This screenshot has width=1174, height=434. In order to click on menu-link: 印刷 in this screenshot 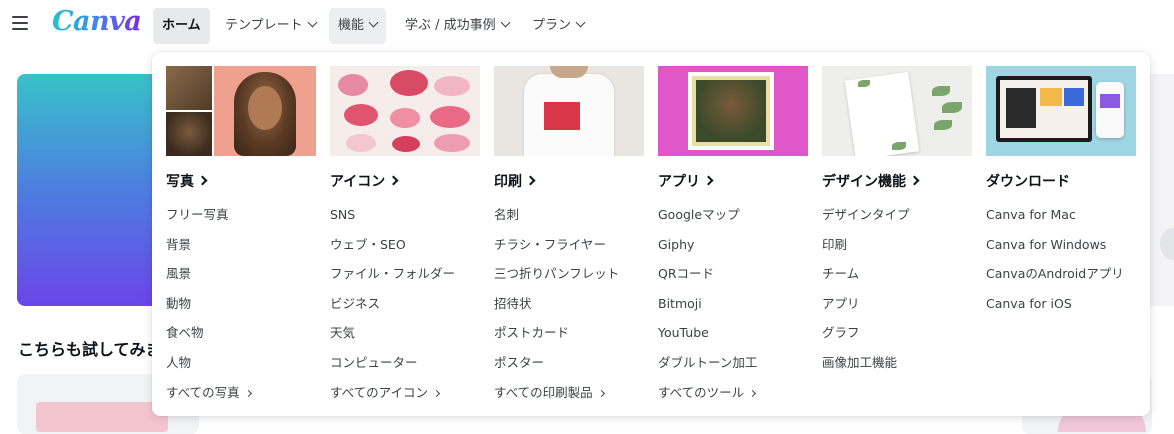, I will do `click(897, 245)`.